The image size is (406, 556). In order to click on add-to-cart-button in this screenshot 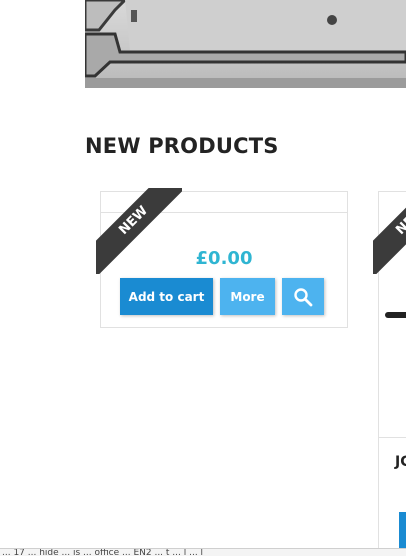, I will do `click(402, 530)`.